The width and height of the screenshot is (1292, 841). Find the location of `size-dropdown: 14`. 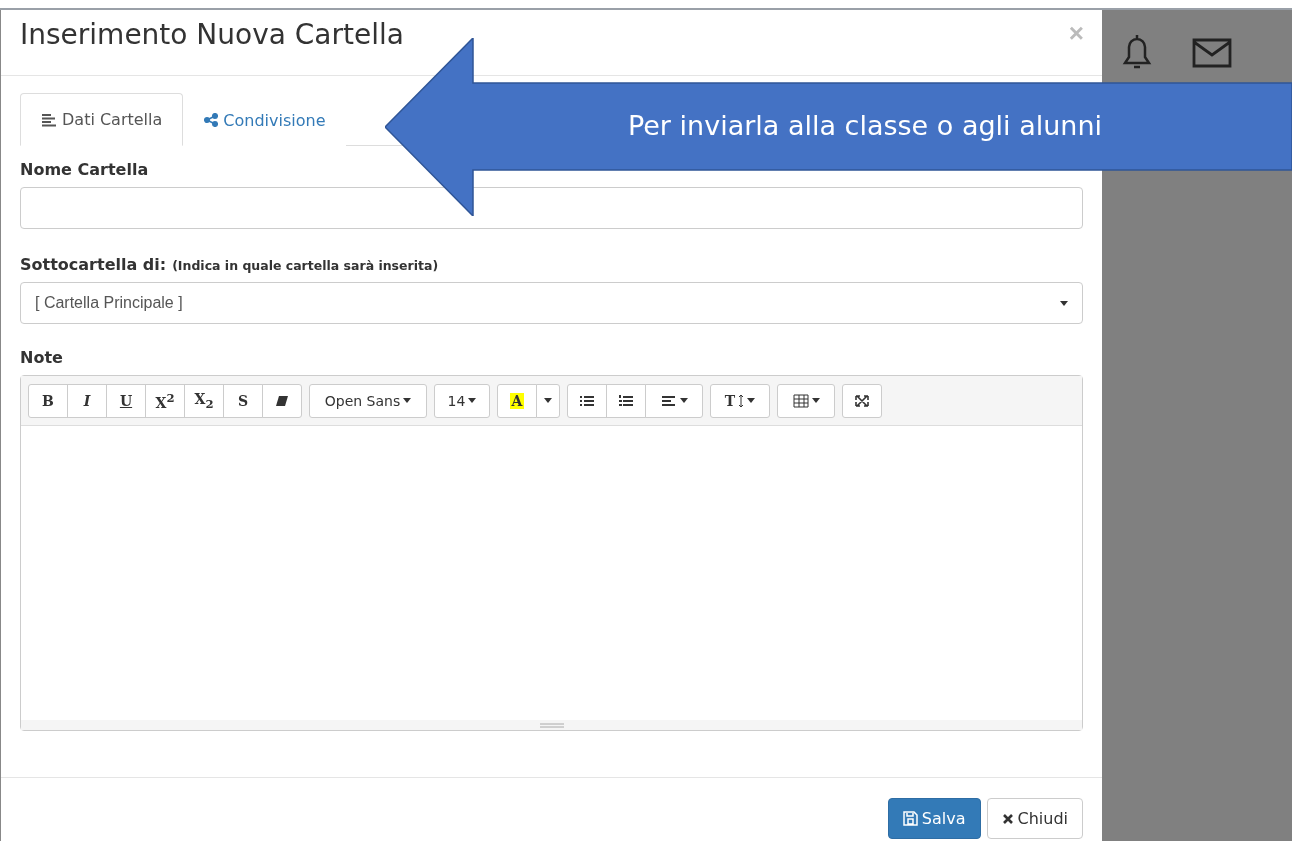

size-dropdown: 14 is located at coordinates (462, 400).